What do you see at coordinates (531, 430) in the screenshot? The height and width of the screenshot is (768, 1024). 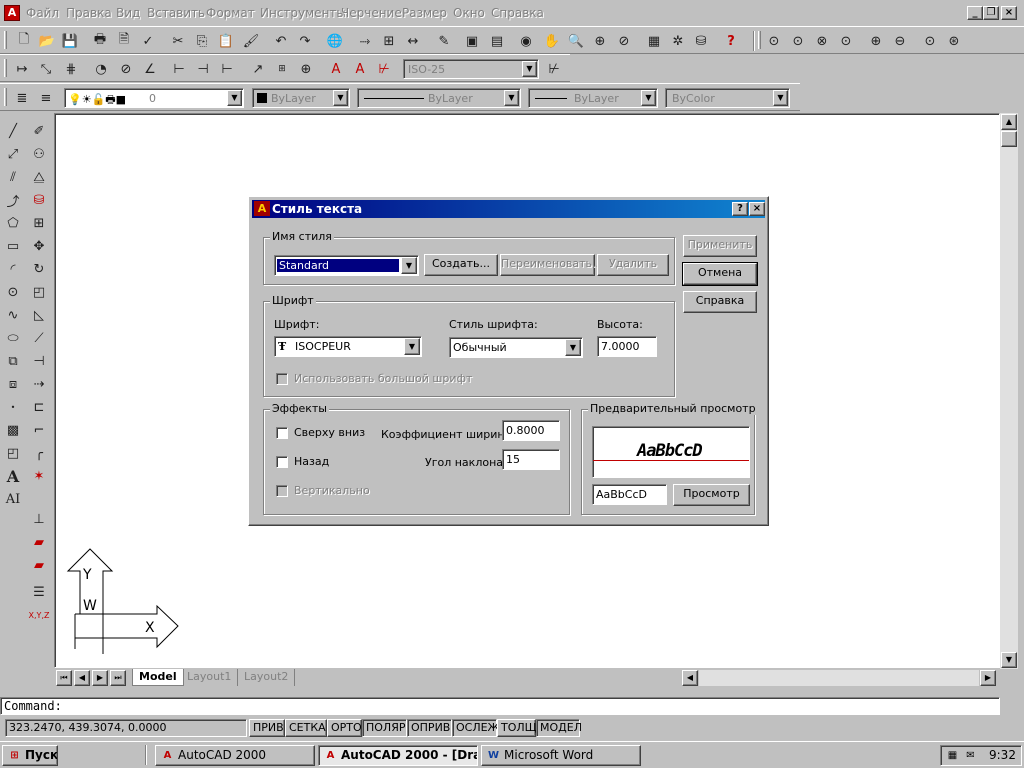 I see `width-factor-field: 0.8000` at bounding box center [531, 430].